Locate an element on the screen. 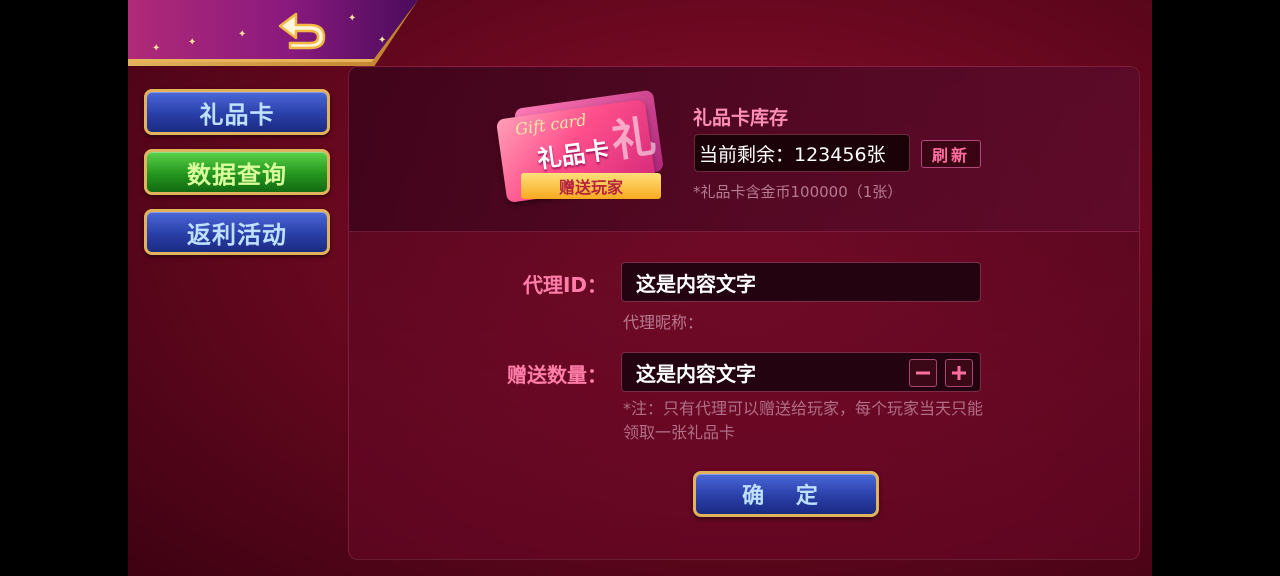 The width and height of the screenshot is (1280, 576). agent-id-input is located at coordinates (766, 282).